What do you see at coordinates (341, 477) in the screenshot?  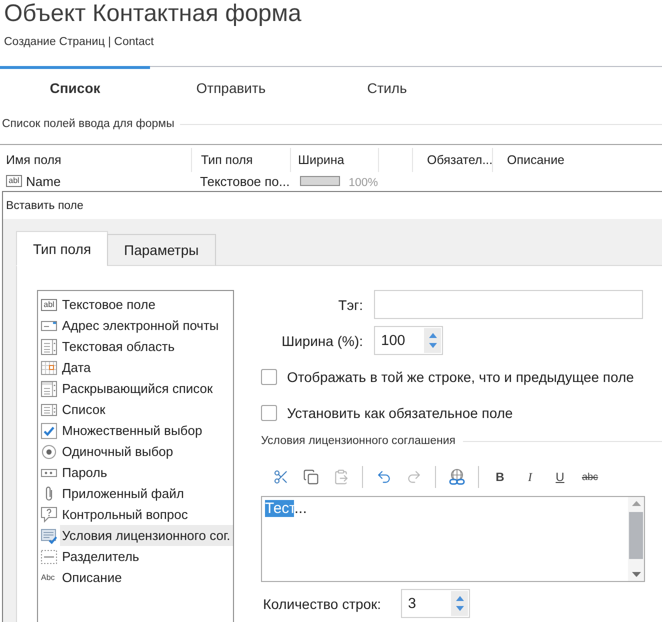 I see `clipboard-icon` at bounding box center [341, 477].